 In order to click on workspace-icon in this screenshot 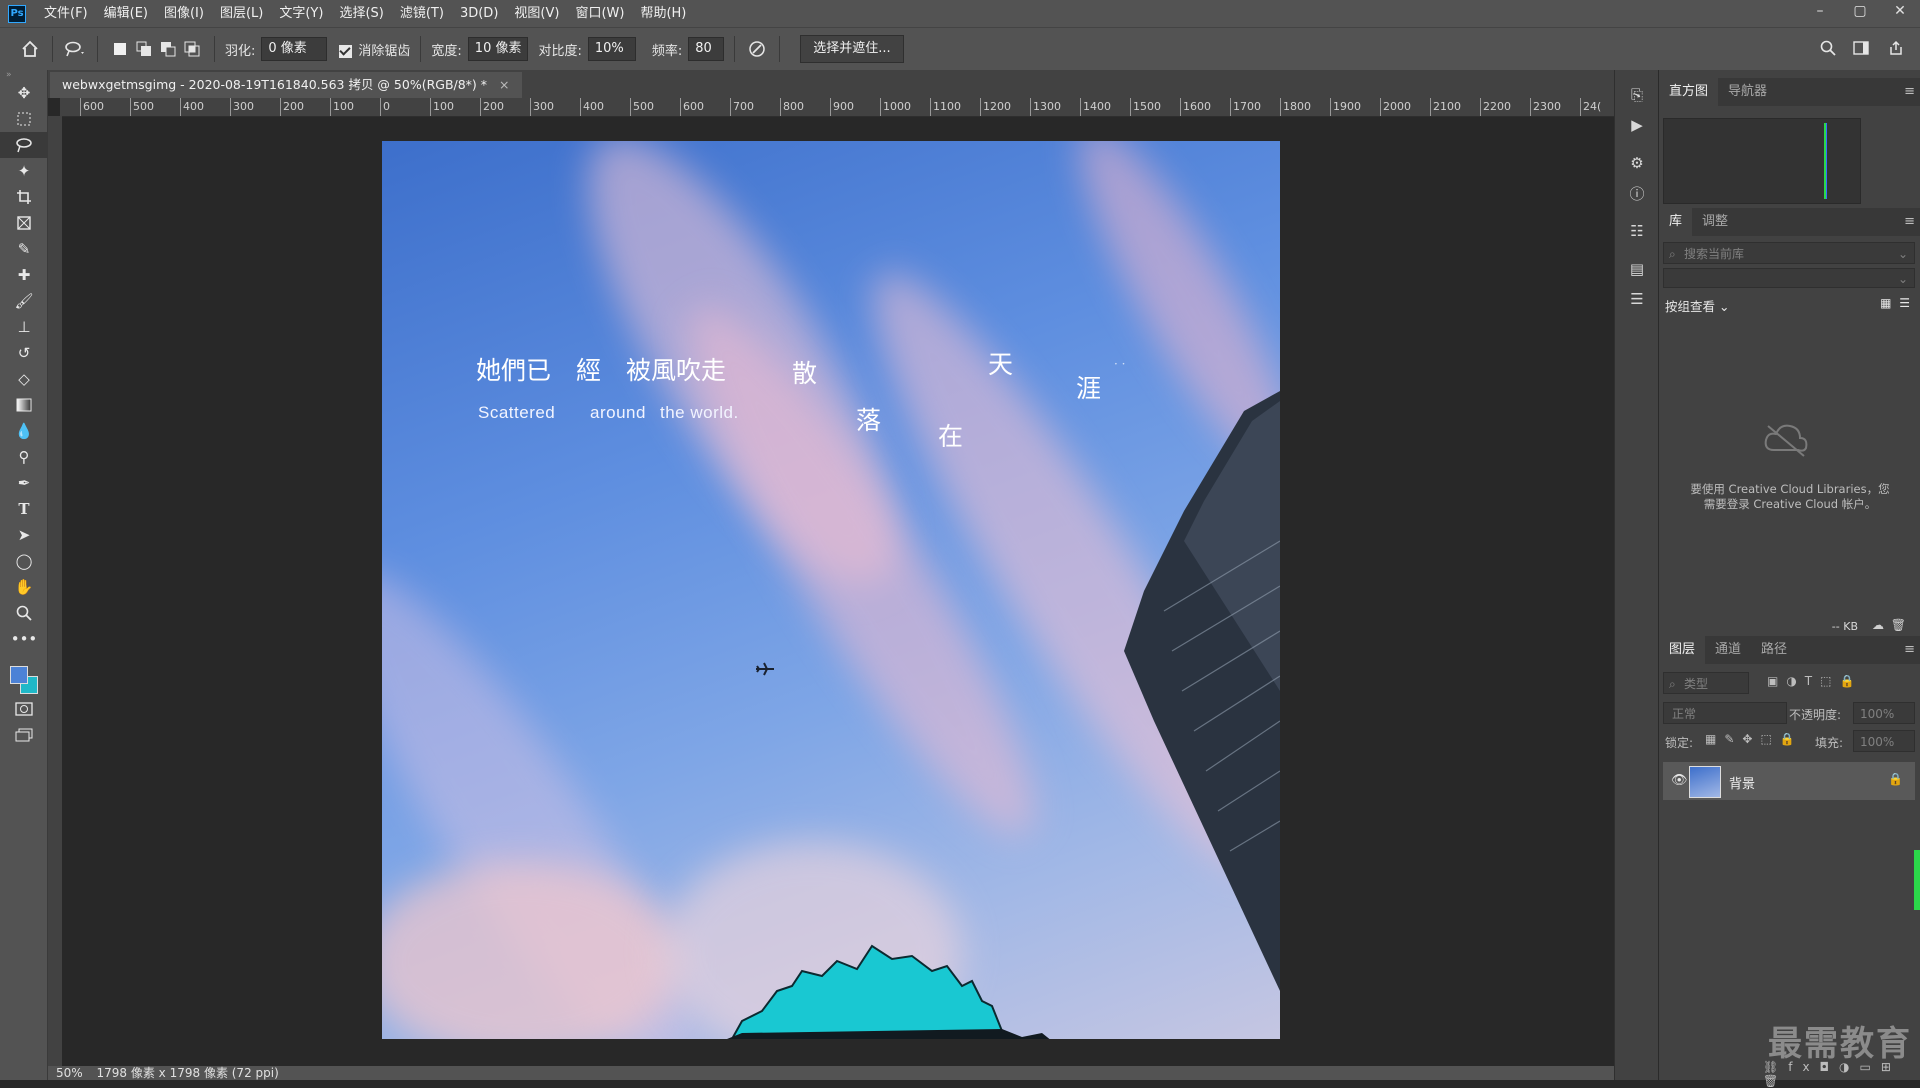, I will do `click(1862, 48)`.